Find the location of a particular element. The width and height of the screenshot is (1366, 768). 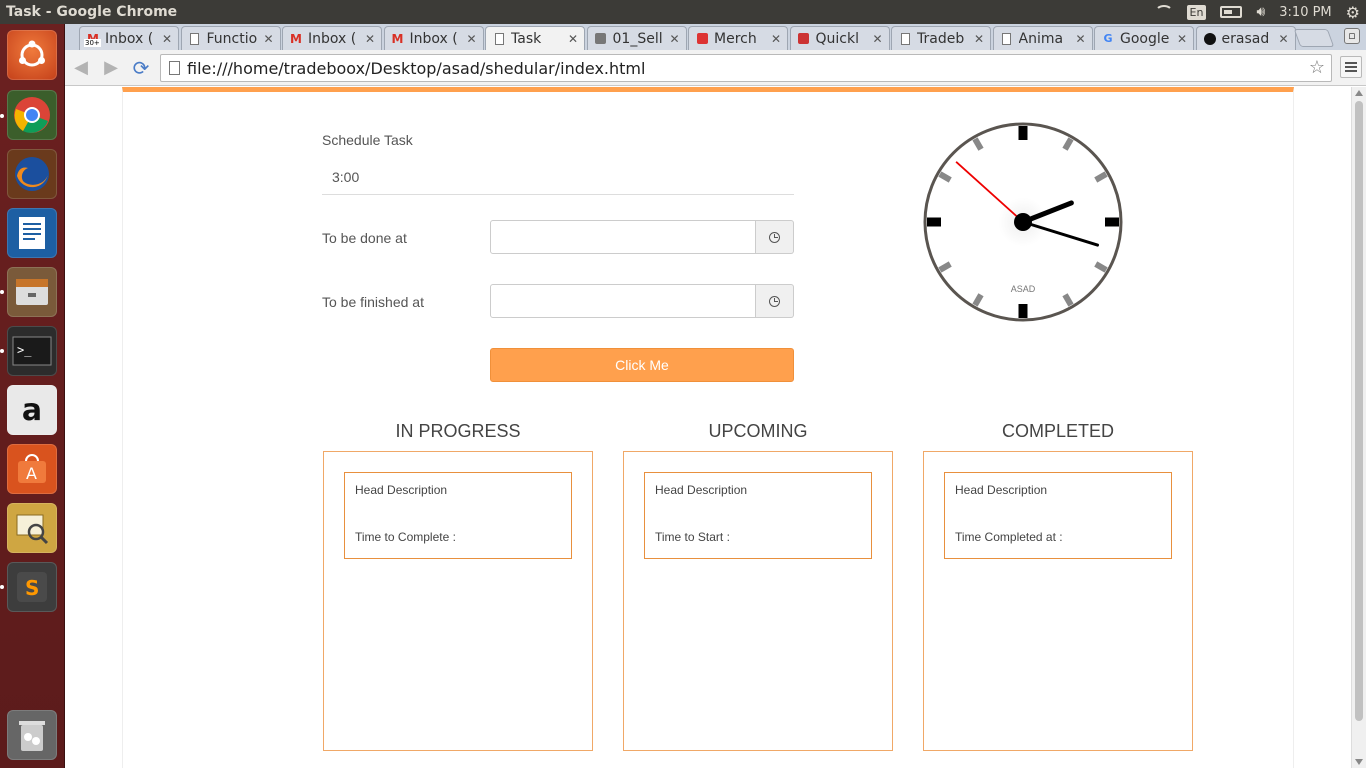

bookmark-star-icon: ☆ is located at coordinates (1317, 67).